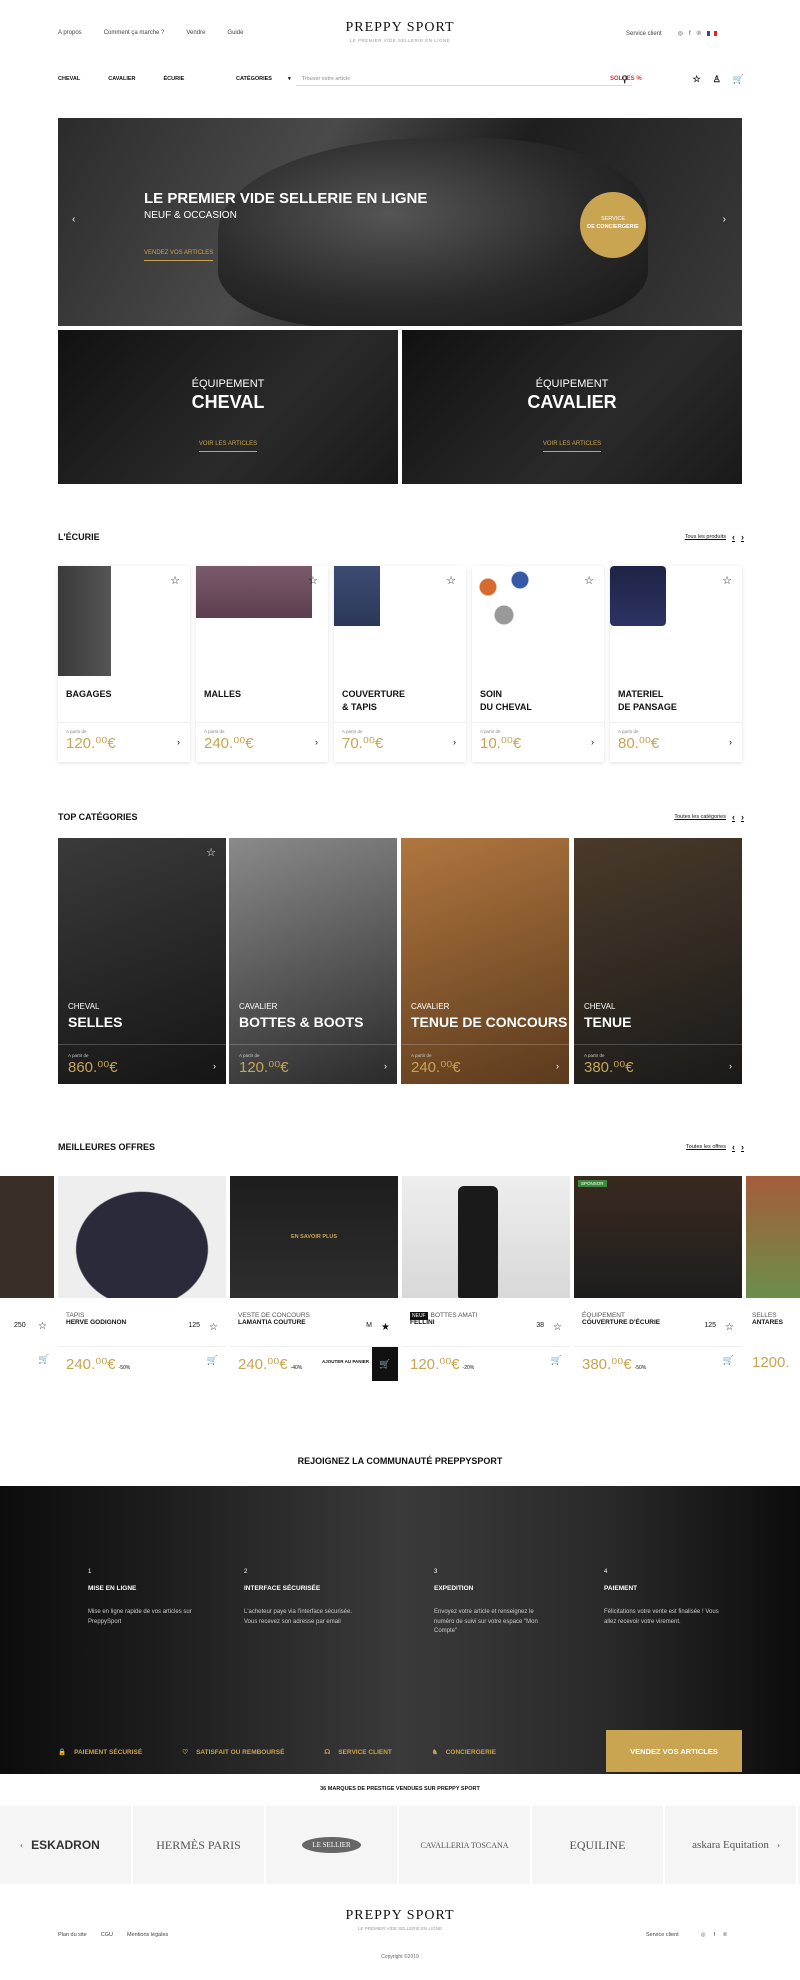  I want to click on topcat-card: ☆ CHEVAL SELLES A partir de 860.⁰⁰€ ›, so click(142, 961).